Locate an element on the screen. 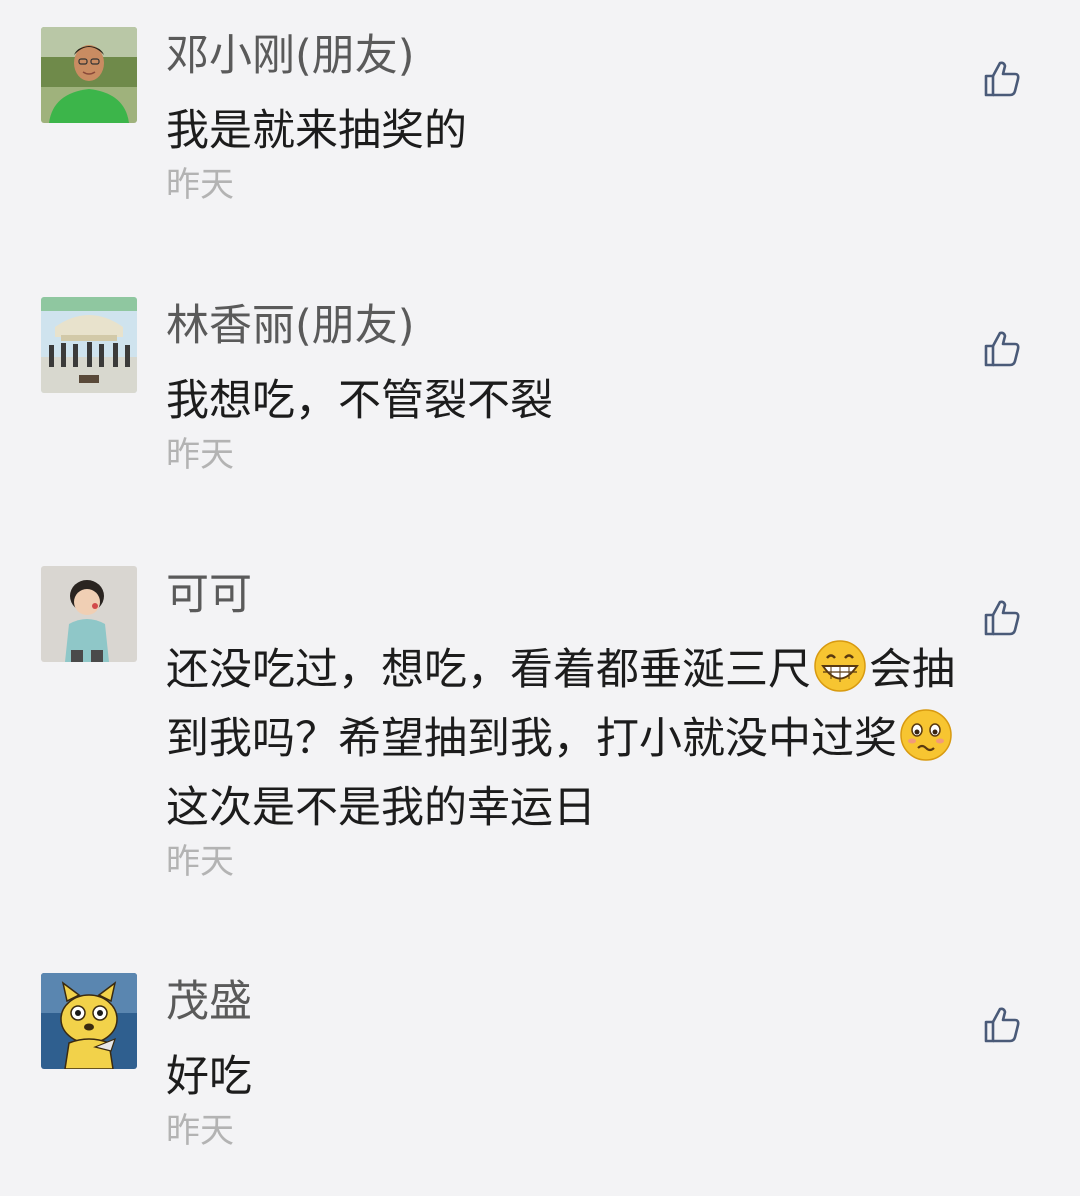 Image resolution: width=1080 pixels, height=1196 pixels. comment-text-segment: 还没吃过，想吃，看着都垂涎三尺 is located at coordinates (488, 670).